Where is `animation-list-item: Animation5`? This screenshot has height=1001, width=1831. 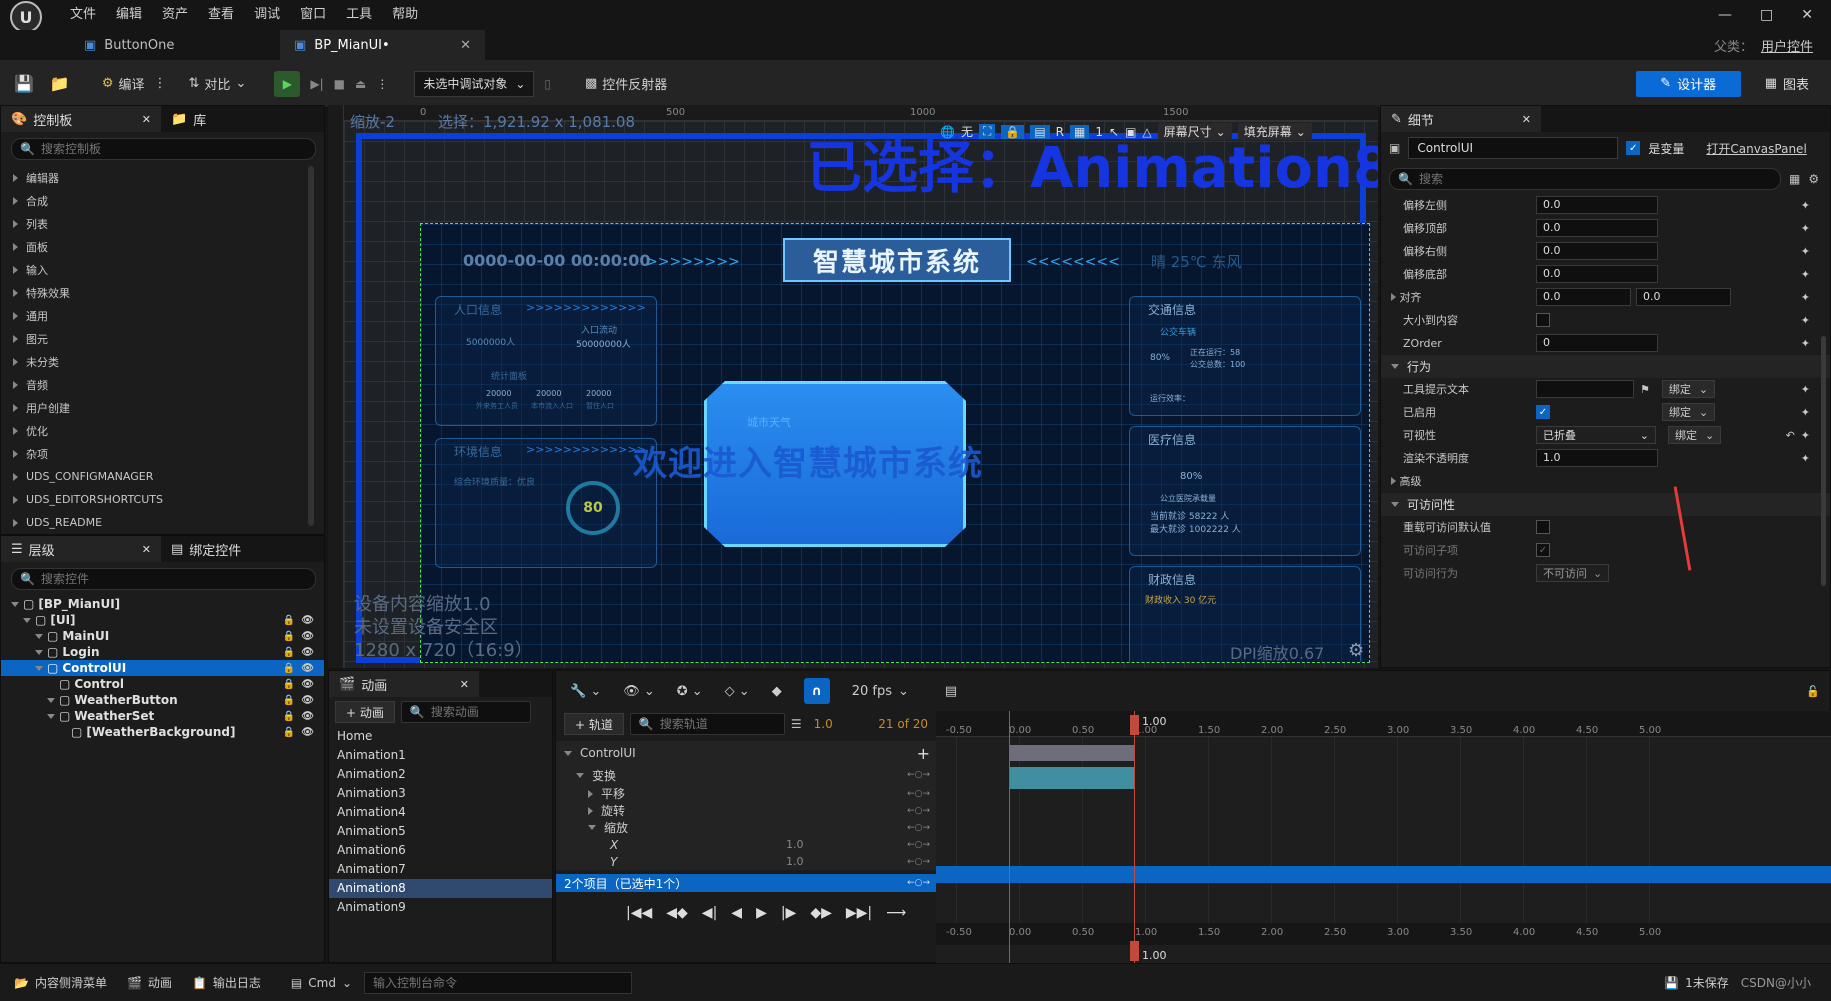
animation-list-item: Animation5 is located at coordinates (440, 831).